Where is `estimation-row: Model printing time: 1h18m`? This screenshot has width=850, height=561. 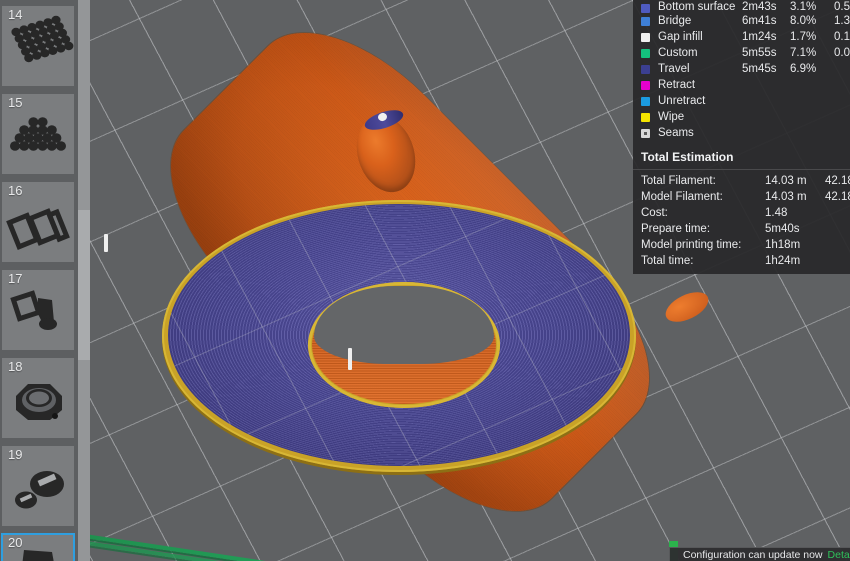
estimation-row: Model printing time: 1h18m is located at coordinates (741, 245).